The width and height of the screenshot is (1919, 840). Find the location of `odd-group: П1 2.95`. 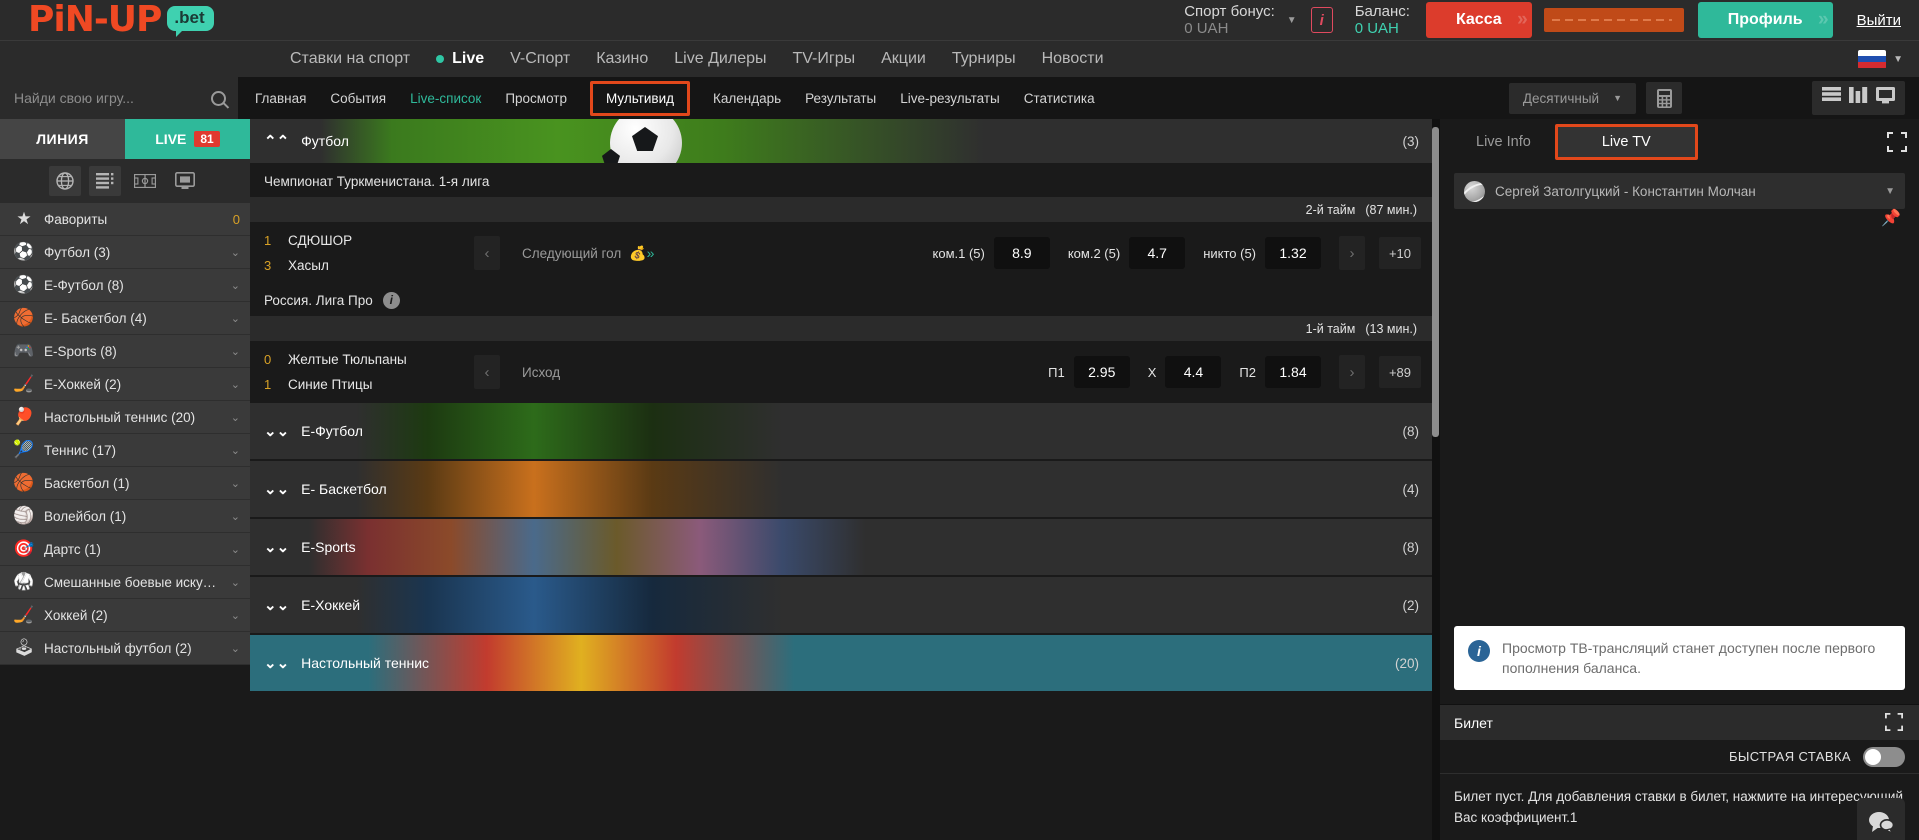

odd-group: П1 2.95 is located at coordinates (1089, 372).